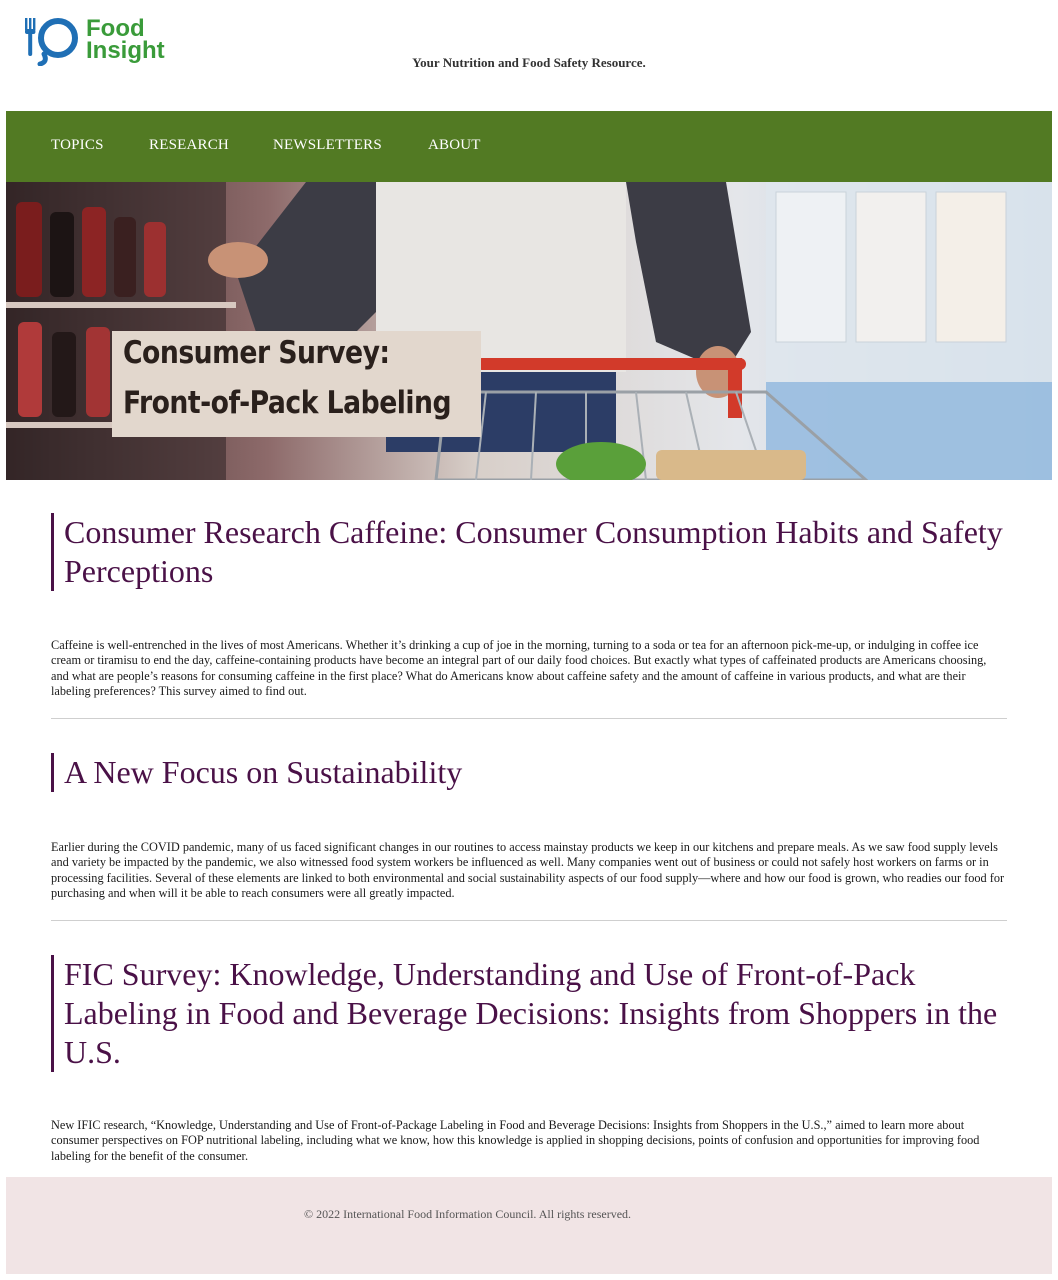  Describe the element at coordinates (529, 62) in the screenshot. I see `site-tagline: Your Nutrition and Food Safety Resource.` at that location.